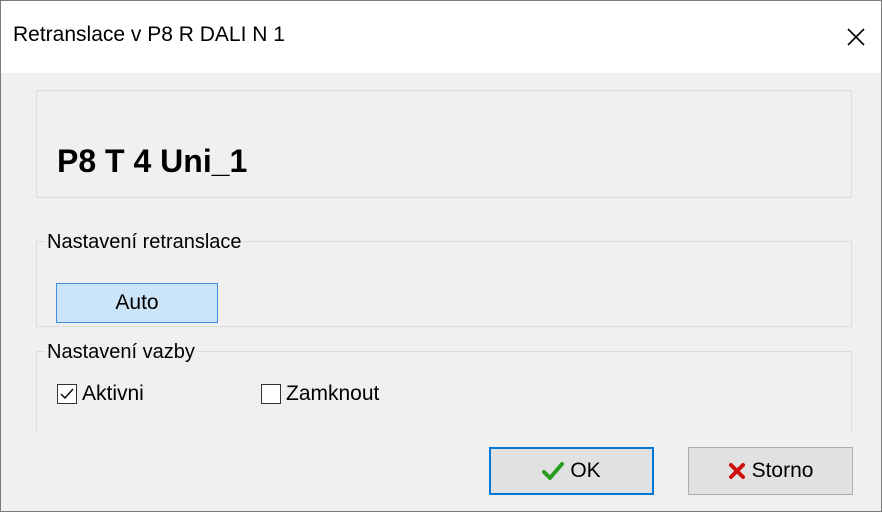  I want to click on active-checkbox-label: Aktivni, so click(113, 393).